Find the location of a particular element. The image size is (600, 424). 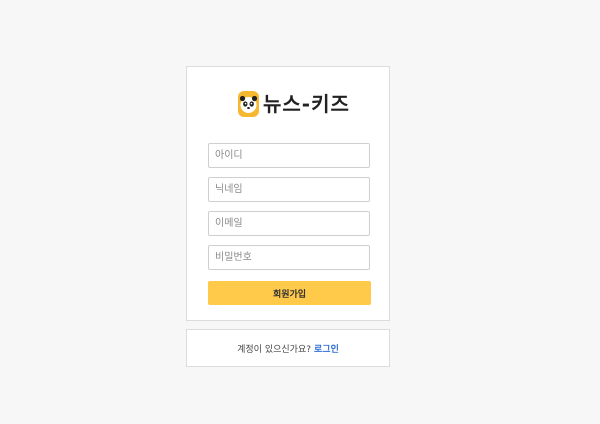

login-prompt-card: 계정이 있으신가요? 로그인 is located at coordinates (288, 348).